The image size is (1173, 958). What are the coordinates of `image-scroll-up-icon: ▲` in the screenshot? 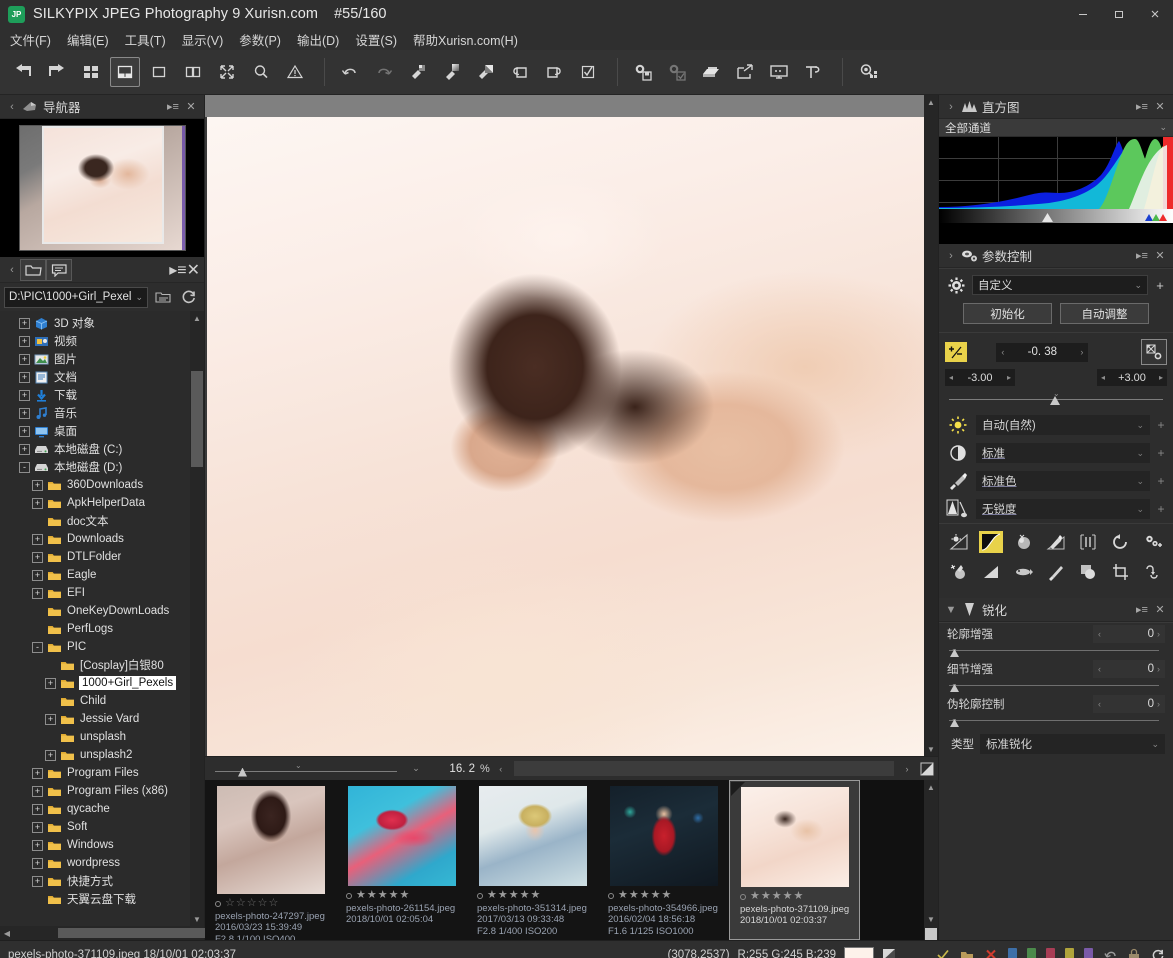 It's located at (931, 102).